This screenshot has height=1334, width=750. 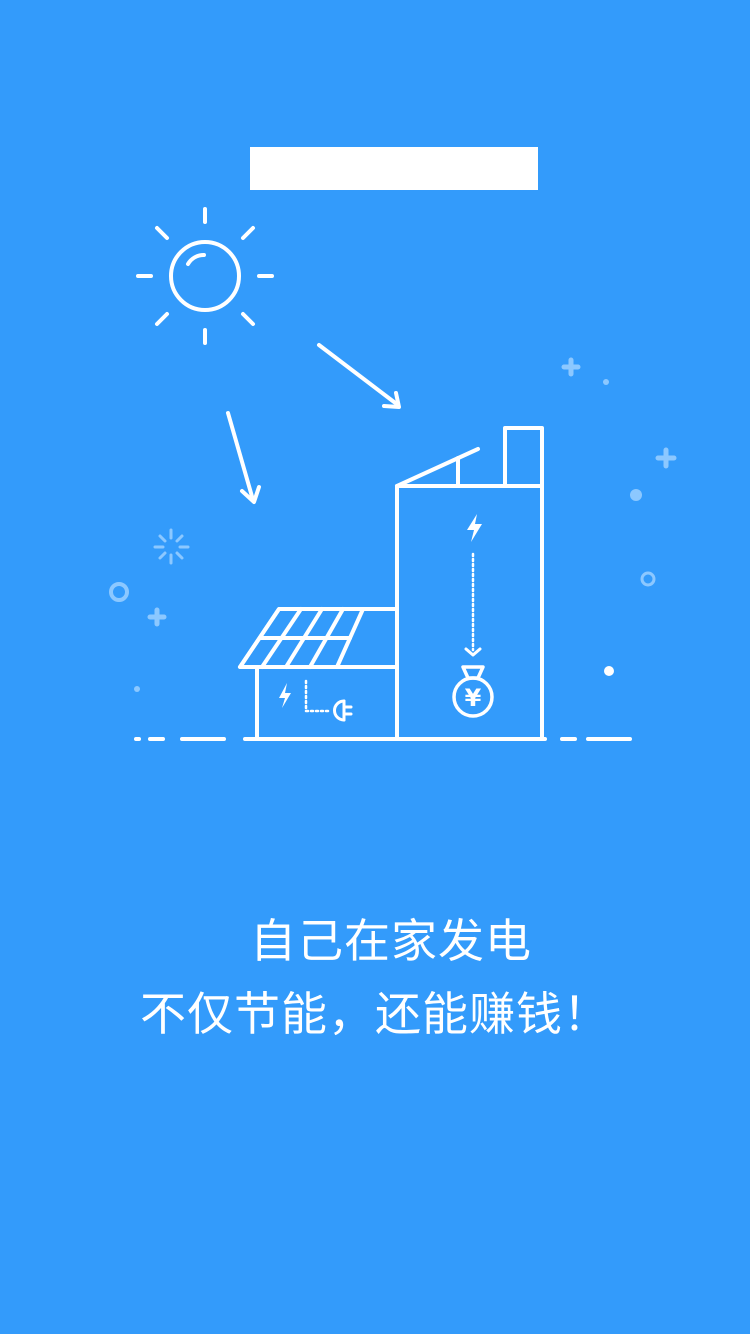 I want to click on headline-line-2: 不仅节能，还能赚钱！, so click(x=375, y=1014).